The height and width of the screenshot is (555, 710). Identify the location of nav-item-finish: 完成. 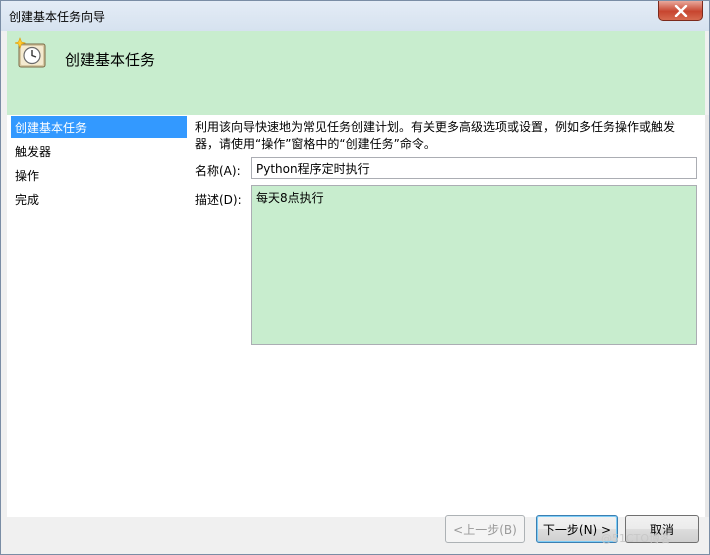
(99, 199).